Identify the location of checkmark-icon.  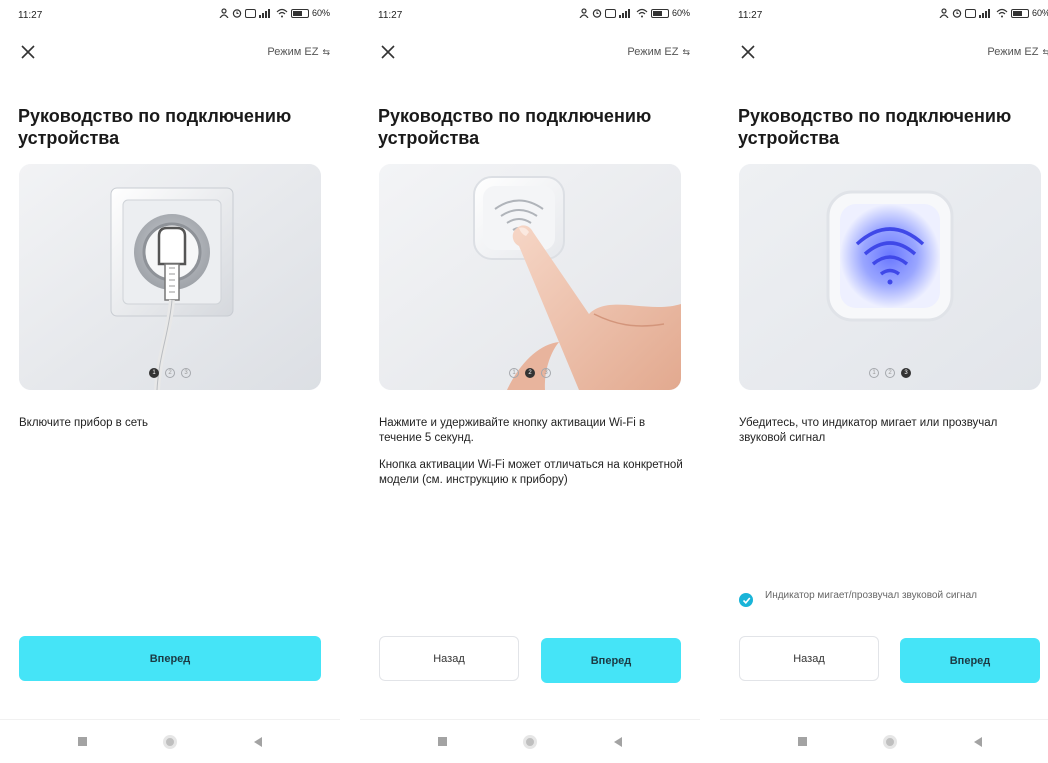
(746, 600).